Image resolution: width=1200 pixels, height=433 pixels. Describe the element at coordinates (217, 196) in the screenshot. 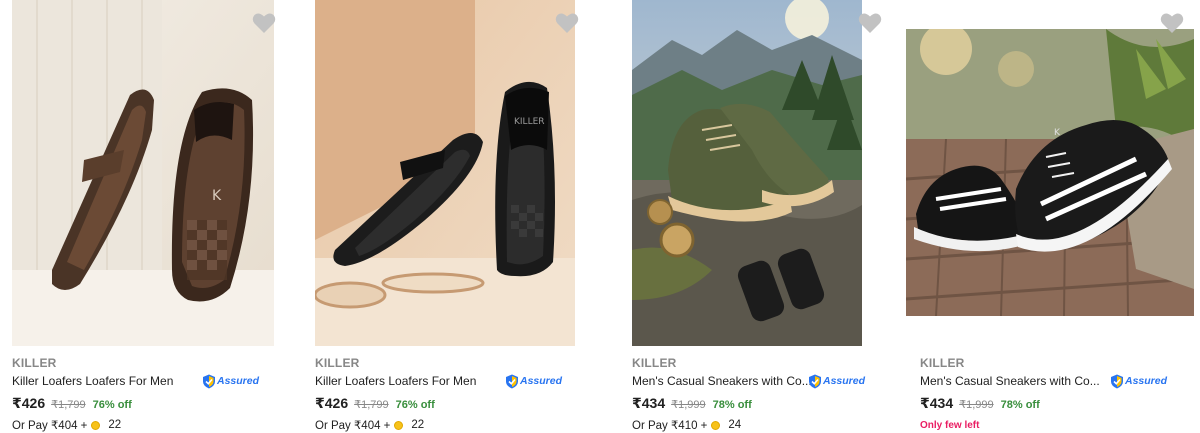

I see `svg-text: K` at that location.